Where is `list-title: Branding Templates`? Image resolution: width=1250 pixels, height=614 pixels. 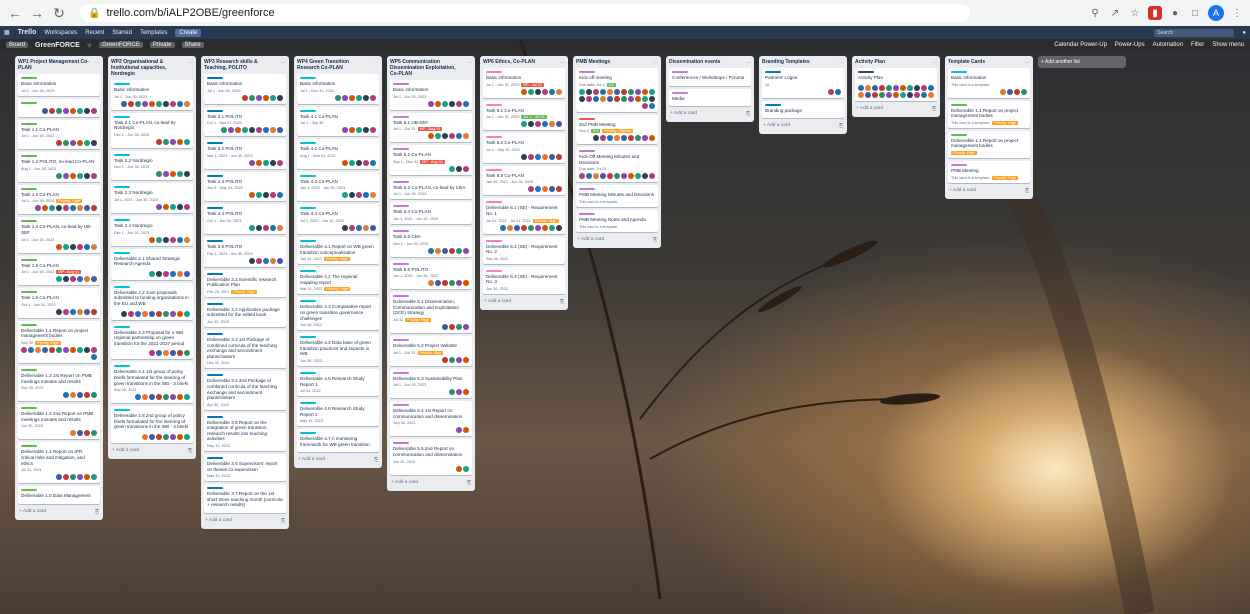
list-title: Branding Templates is located at coordinates (787, 62).